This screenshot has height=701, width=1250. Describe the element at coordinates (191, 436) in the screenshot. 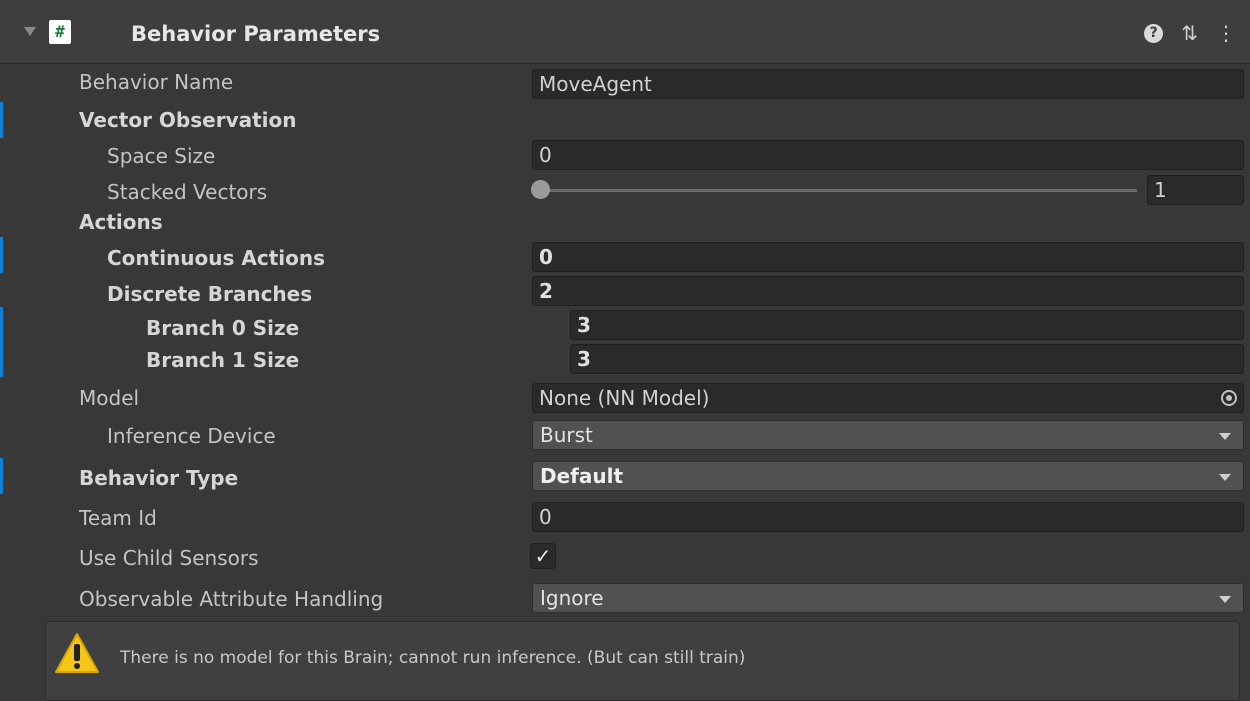

I see `inference-device-label: Inference Device` at that location.